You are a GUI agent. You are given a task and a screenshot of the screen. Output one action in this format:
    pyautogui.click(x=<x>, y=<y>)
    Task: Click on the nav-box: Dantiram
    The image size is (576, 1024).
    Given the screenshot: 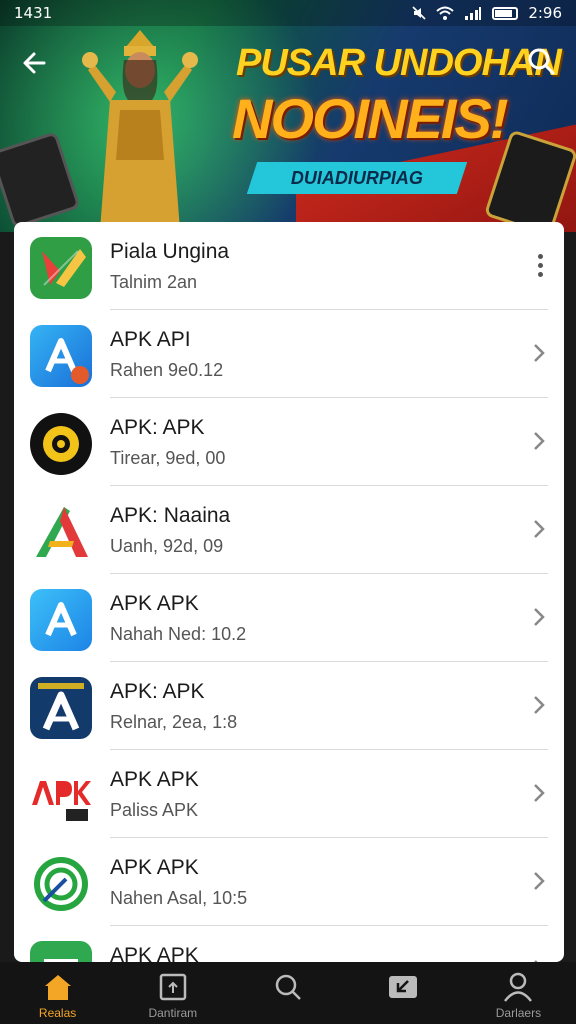 What is the action you would take?
    pyautogui.click(x=172, y=993)
    